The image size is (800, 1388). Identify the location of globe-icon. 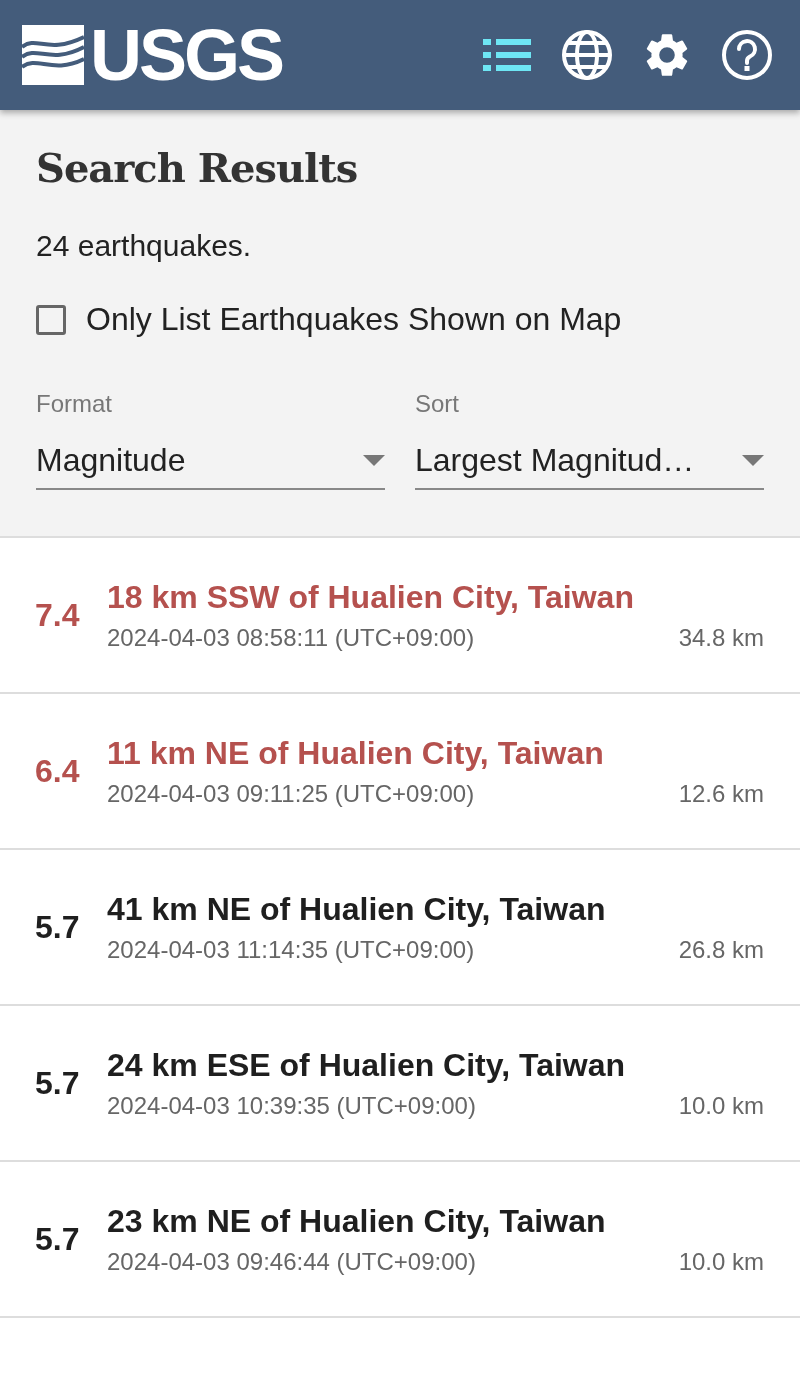
(587, 55).